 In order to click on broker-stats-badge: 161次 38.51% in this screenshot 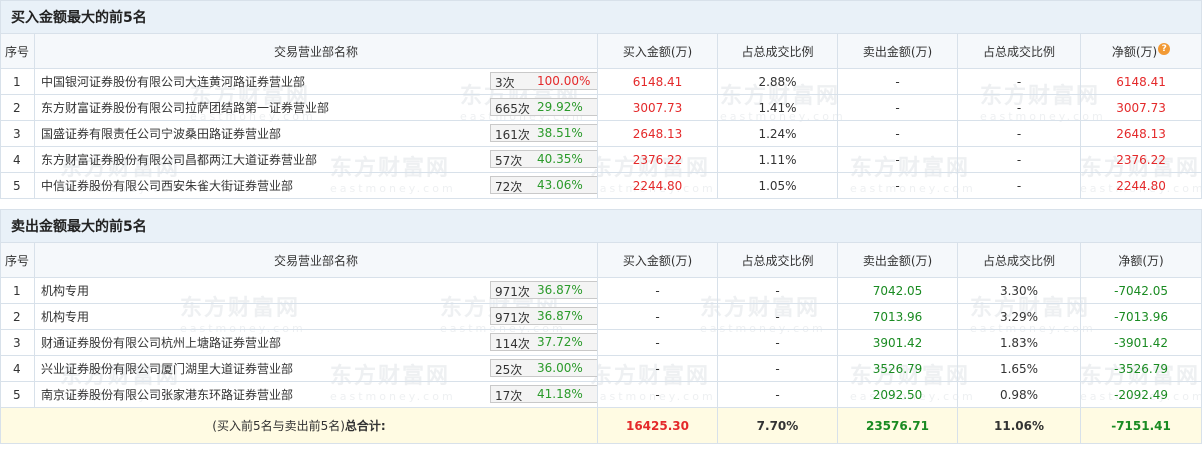, I will do `click(543, 133)`.